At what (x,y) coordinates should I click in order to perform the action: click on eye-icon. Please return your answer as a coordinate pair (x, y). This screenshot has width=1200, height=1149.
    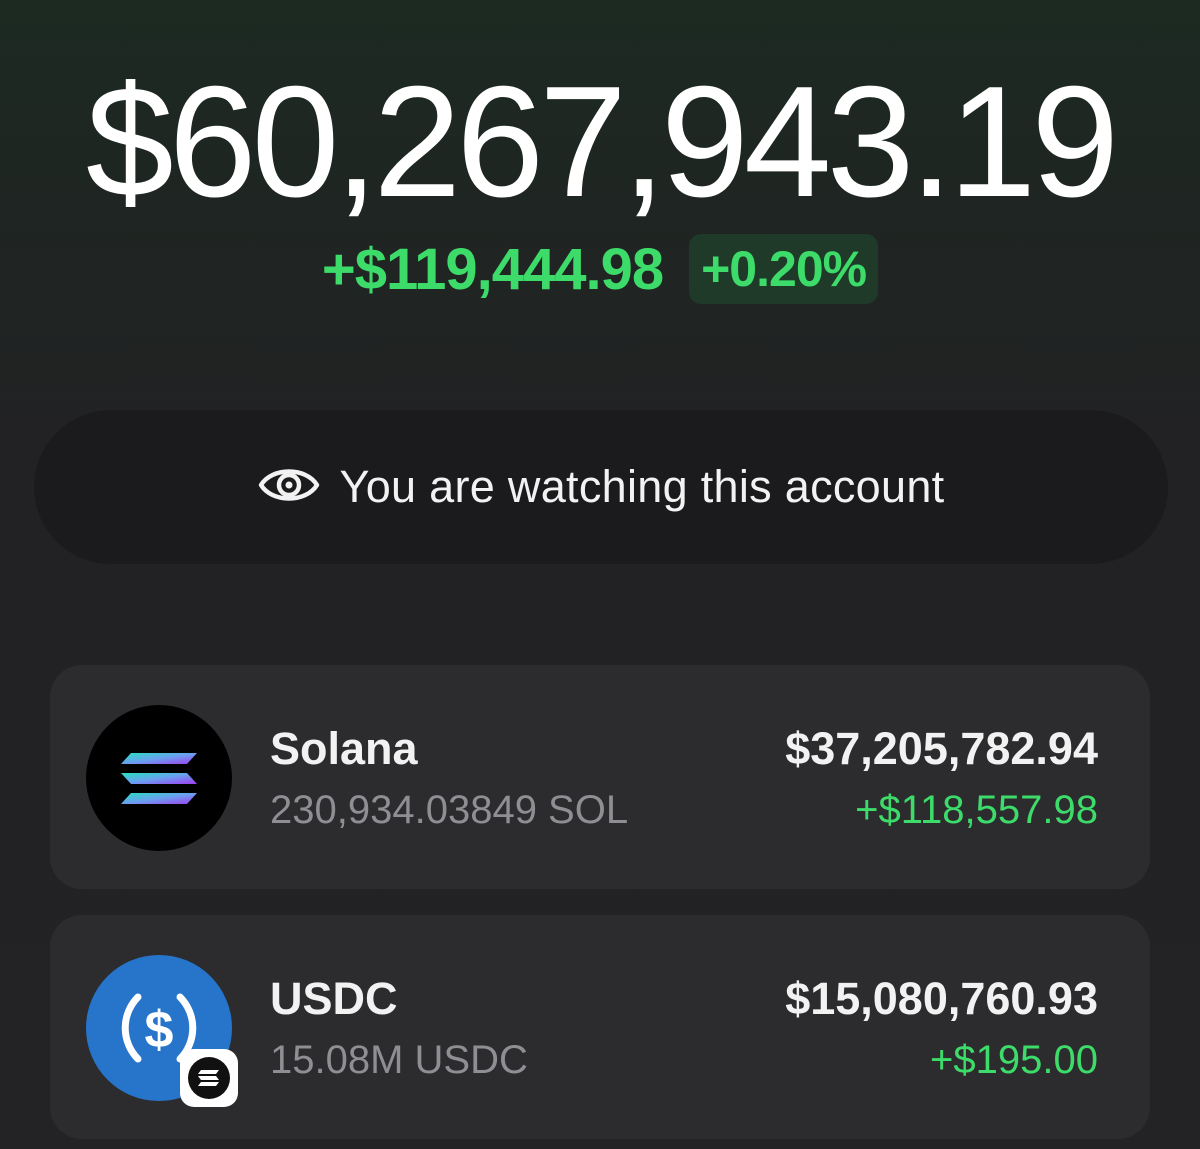
    Looking at the image, I should click on (289, 487).